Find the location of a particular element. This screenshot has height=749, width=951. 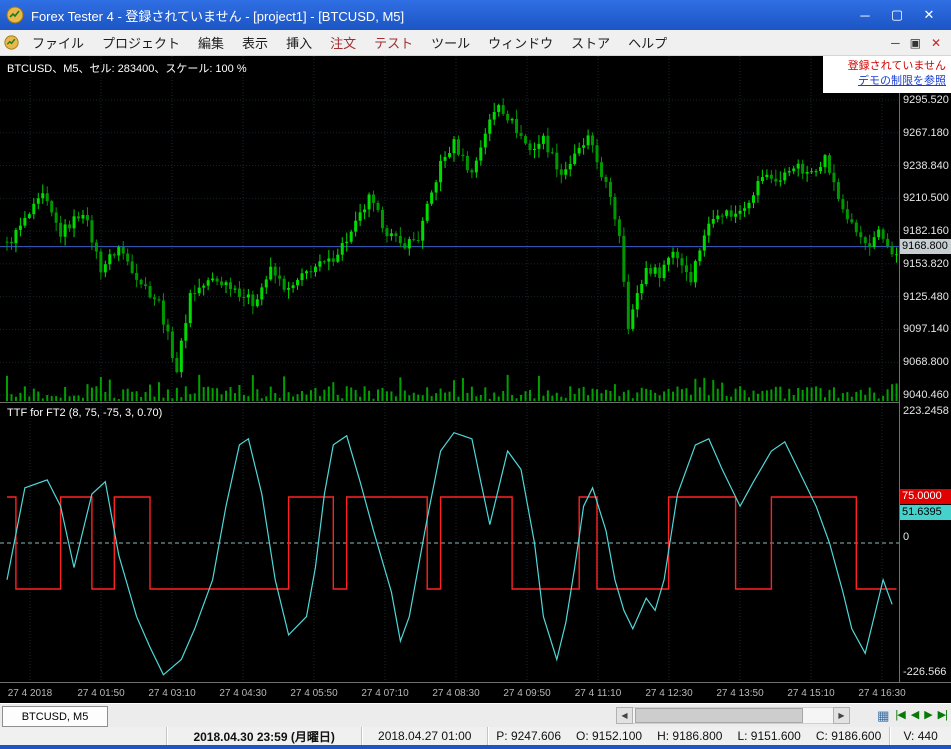

price-axis-label: 9267.180 is located at coordinates (926, 132).